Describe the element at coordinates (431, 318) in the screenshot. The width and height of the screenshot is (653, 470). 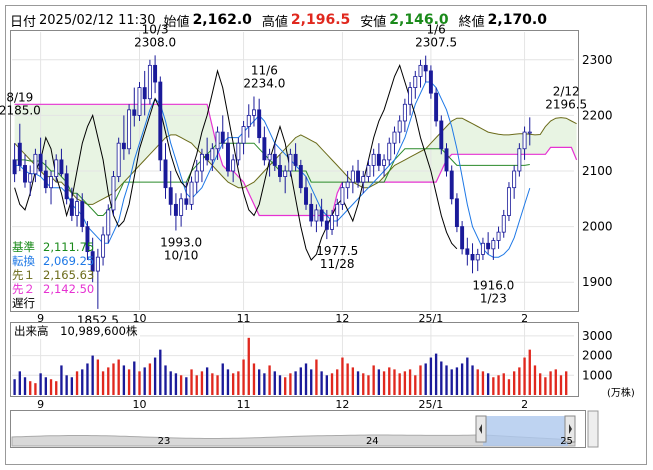
I see `time-tick-label: 25/1` at that location.